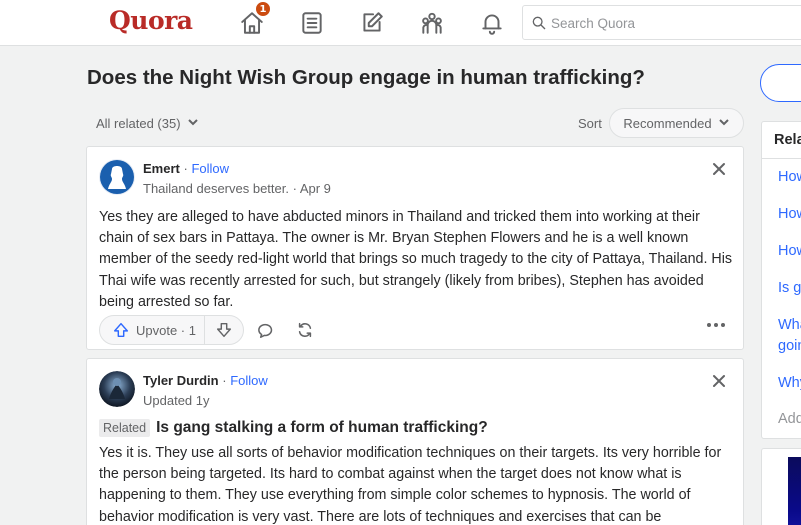 The height and width of the screenshot is (525, 801). I want to click on search-input, so click(671, 23).